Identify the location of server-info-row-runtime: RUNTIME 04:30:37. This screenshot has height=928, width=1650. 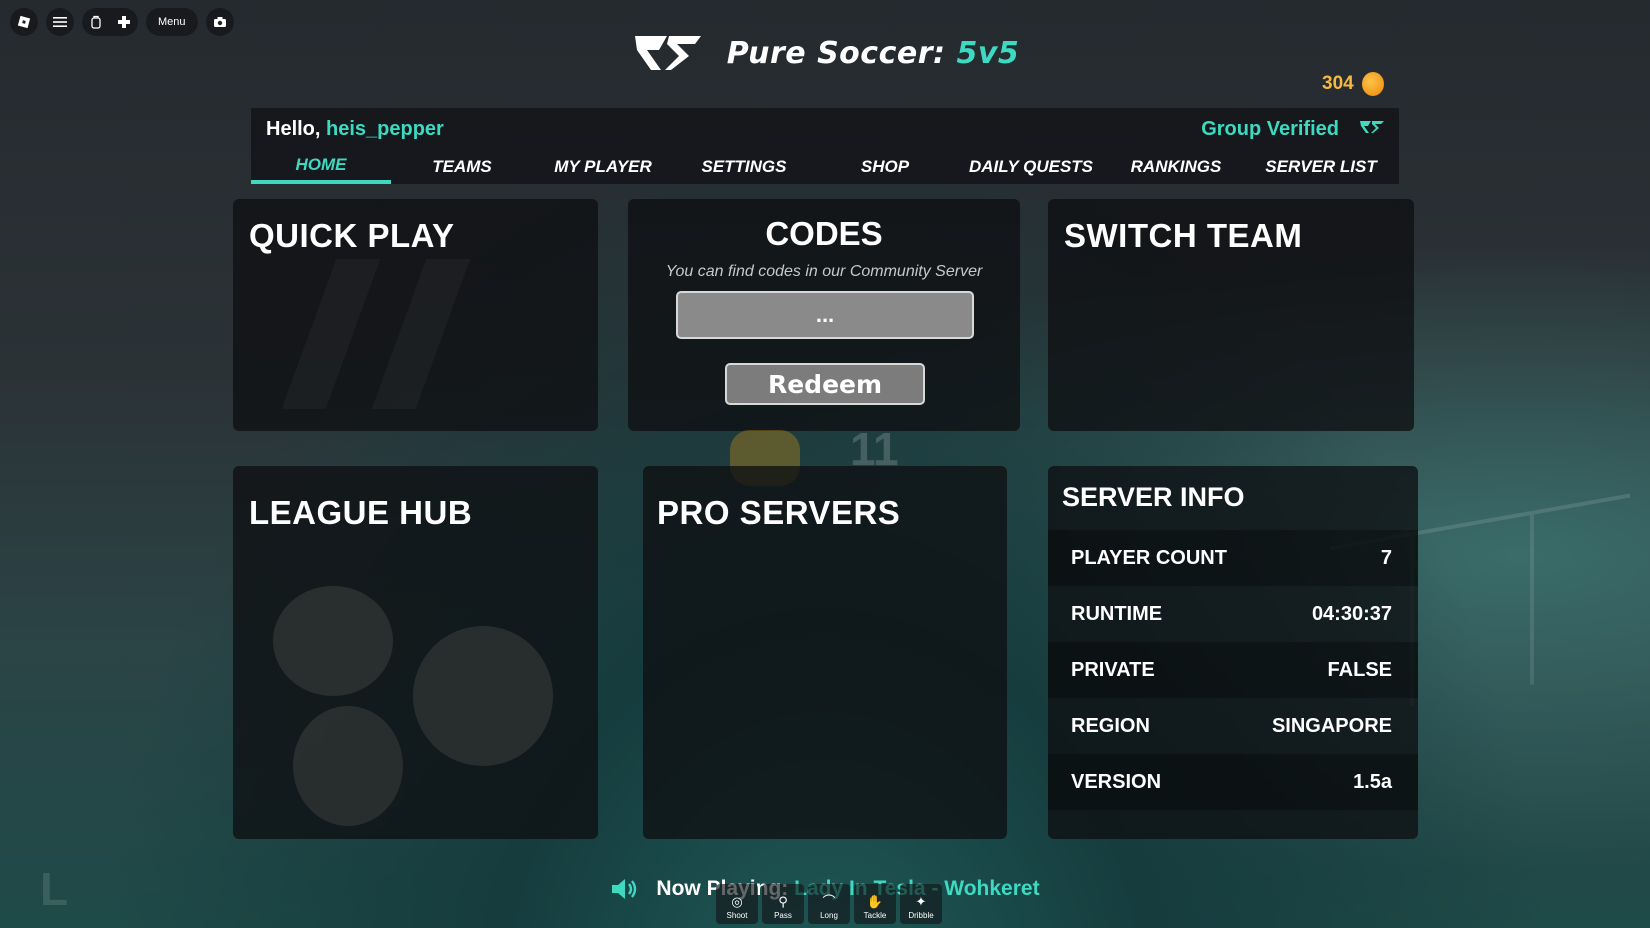
(1233, 614).